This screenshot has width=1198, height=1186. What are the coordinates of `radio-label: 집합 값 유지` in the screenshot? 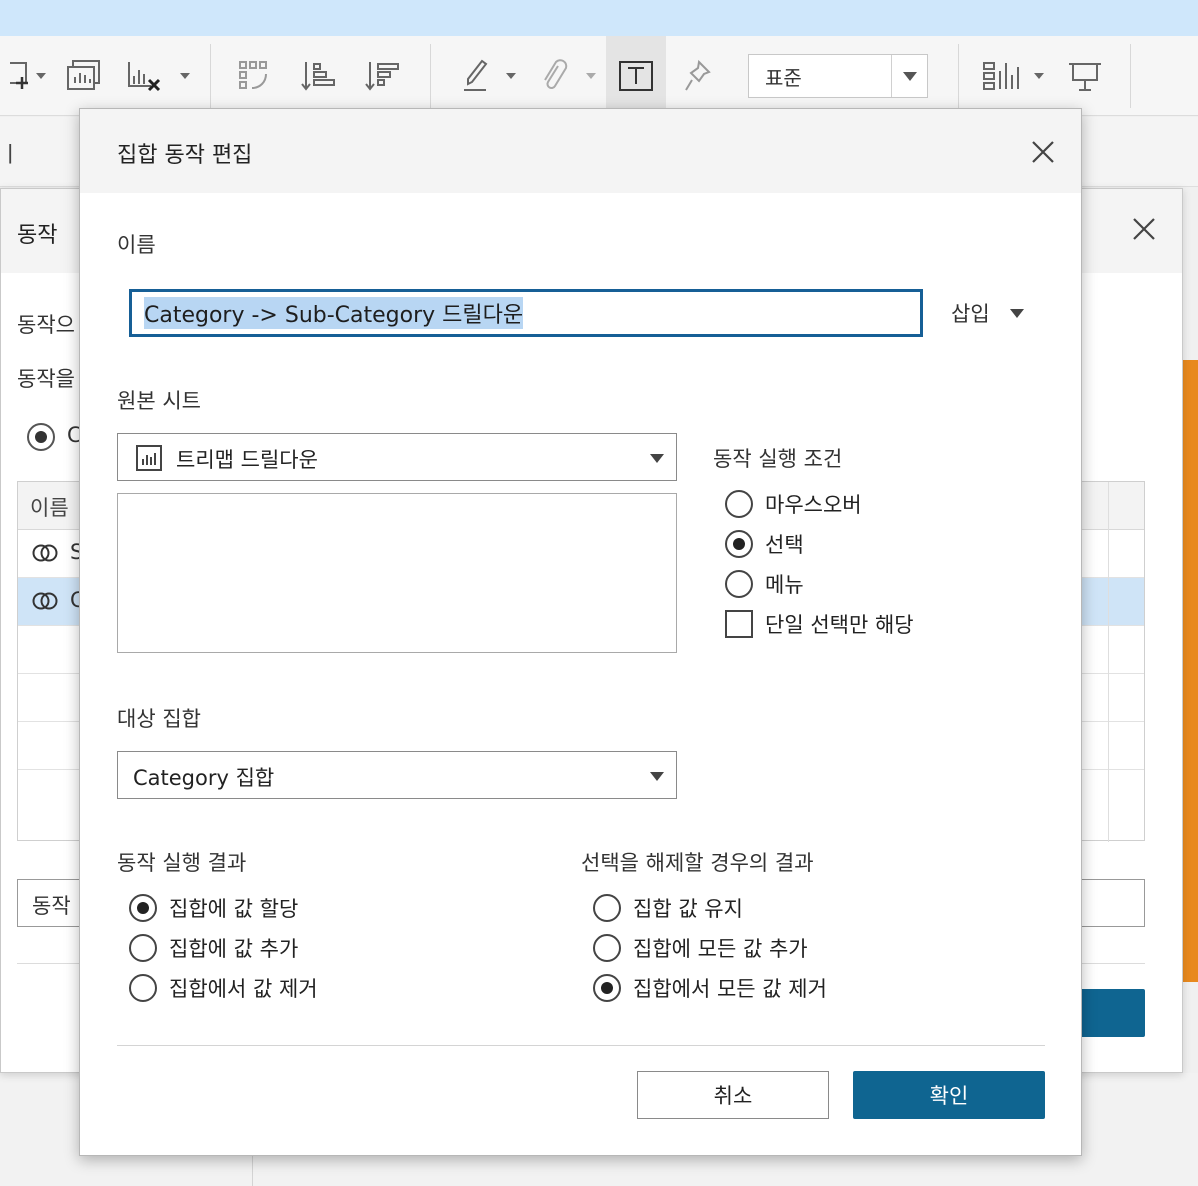 It's located at (688, 909).